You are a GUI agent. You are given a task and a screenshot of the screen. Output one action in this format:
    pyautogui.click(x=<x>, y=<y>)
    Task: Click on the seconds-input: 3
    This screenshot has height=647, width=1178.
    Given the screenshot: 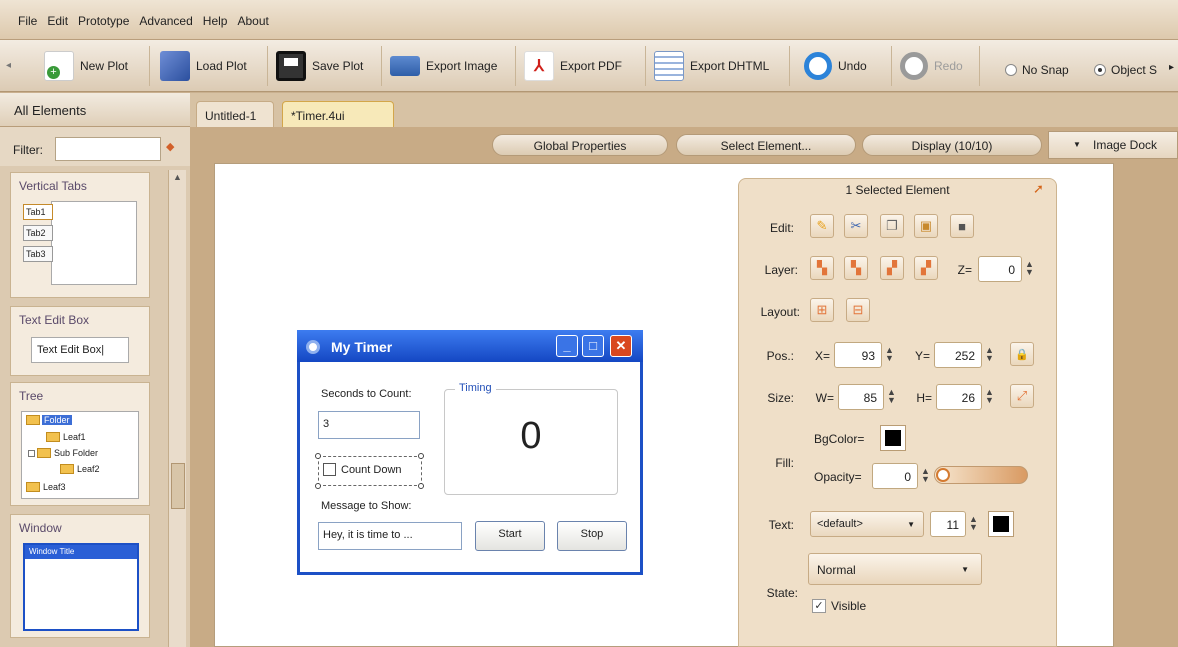 What is the action you would take?
    pyautogui.click(x=369, y=425)
    